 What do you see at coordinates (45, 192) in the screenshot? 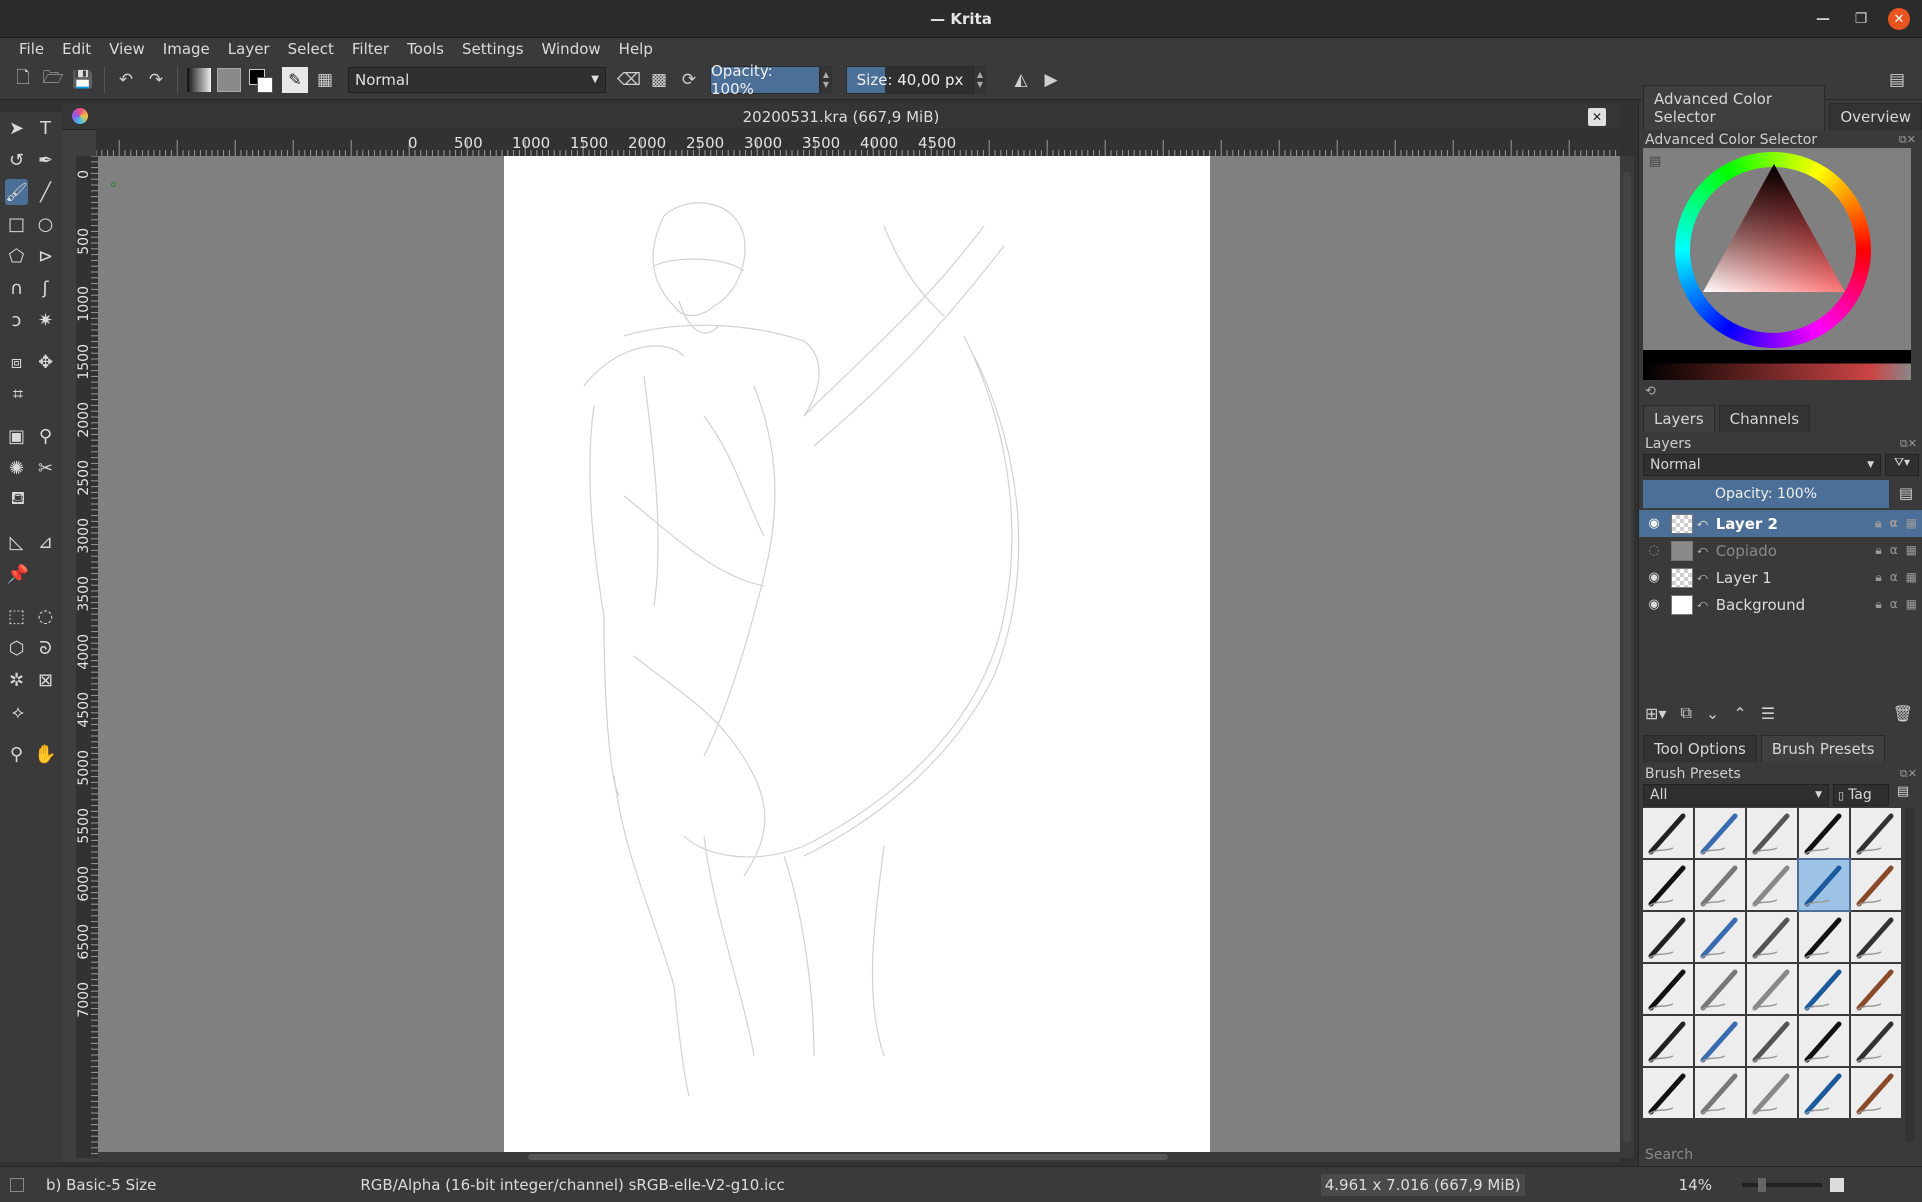
I see `line-tool-icon: ╱` at bounding box center [45, 192].